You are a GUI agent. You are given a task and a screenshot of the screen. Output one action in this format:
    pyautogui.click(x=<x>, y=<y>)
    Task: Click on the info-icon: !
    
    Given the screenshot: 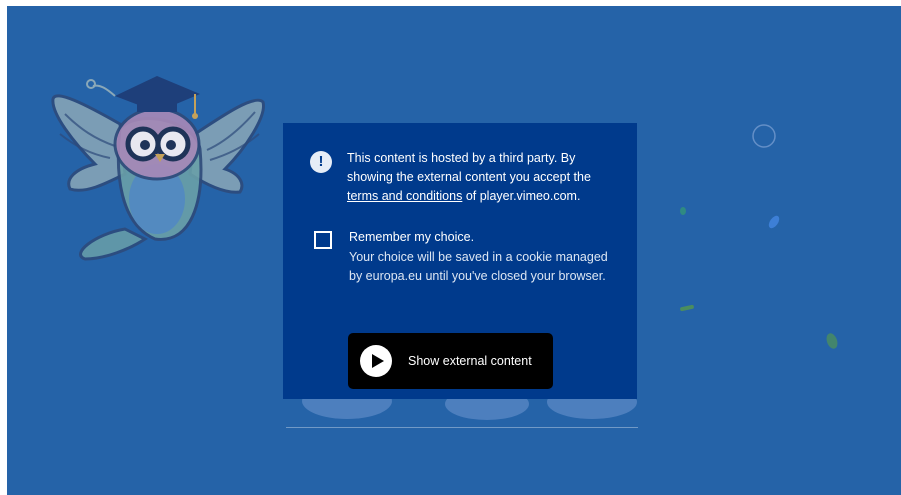 What is the action you would take?
    pyautogui.click(x=321, y=162)
    